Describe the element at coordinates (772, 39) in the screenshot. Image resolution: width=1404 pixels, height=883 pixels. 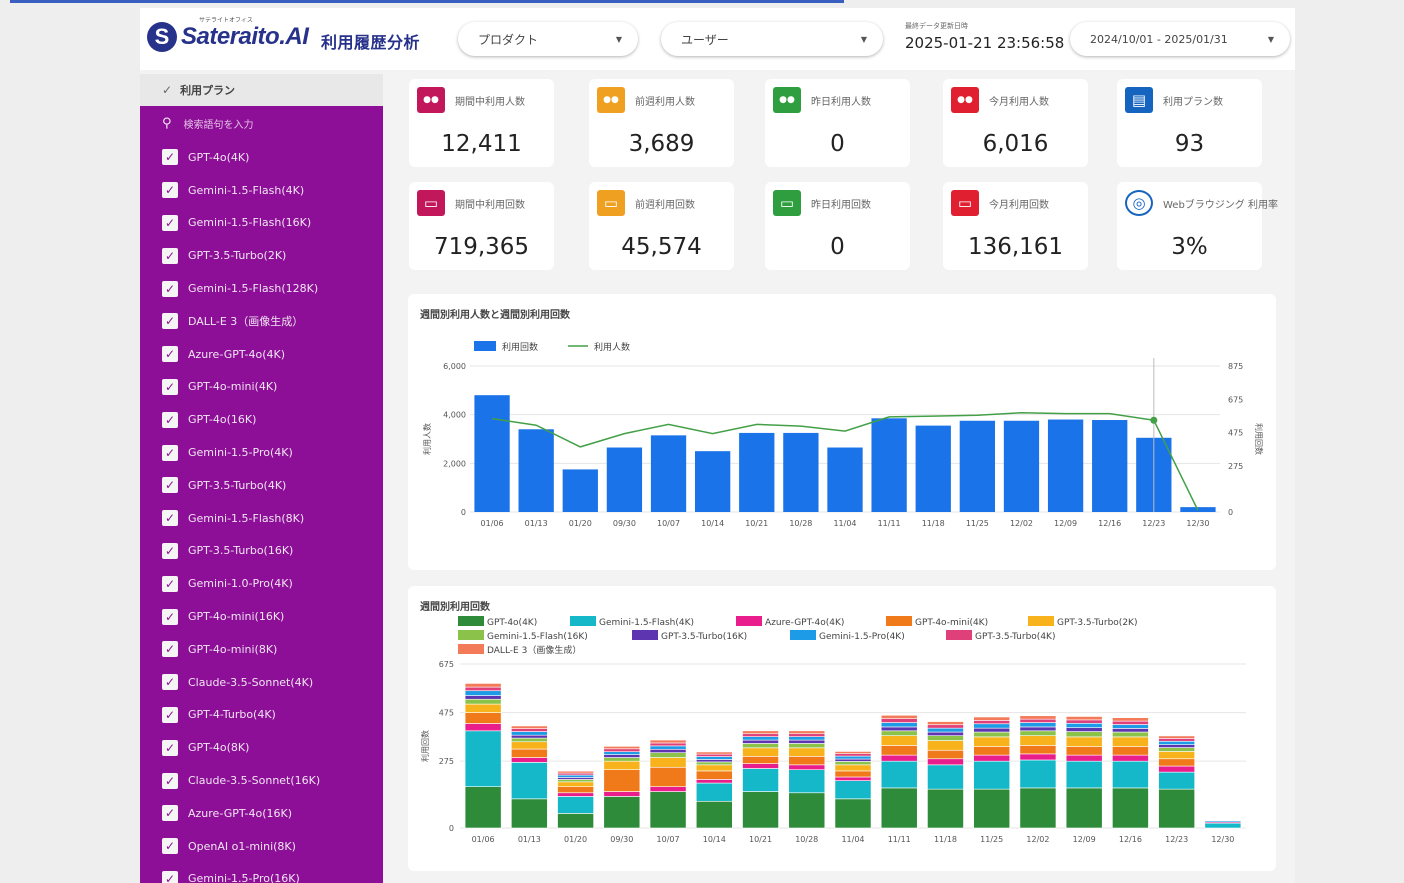
I see `user-dropdown: ユーザー ▼` at that location.